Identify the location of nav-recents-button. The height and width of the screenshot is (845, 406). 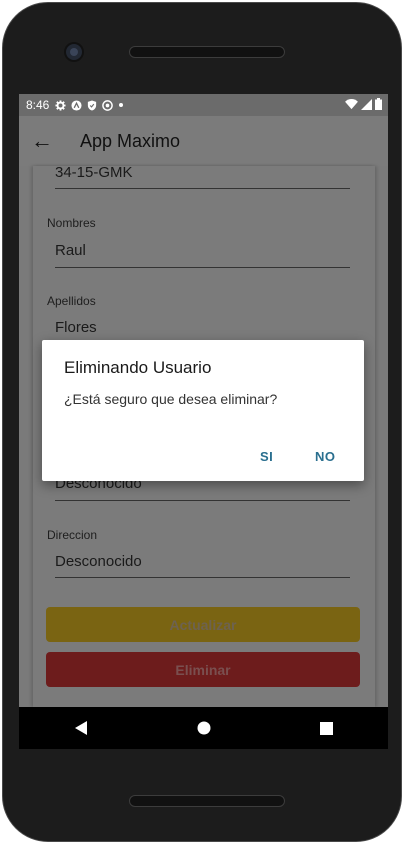
(327, 728).